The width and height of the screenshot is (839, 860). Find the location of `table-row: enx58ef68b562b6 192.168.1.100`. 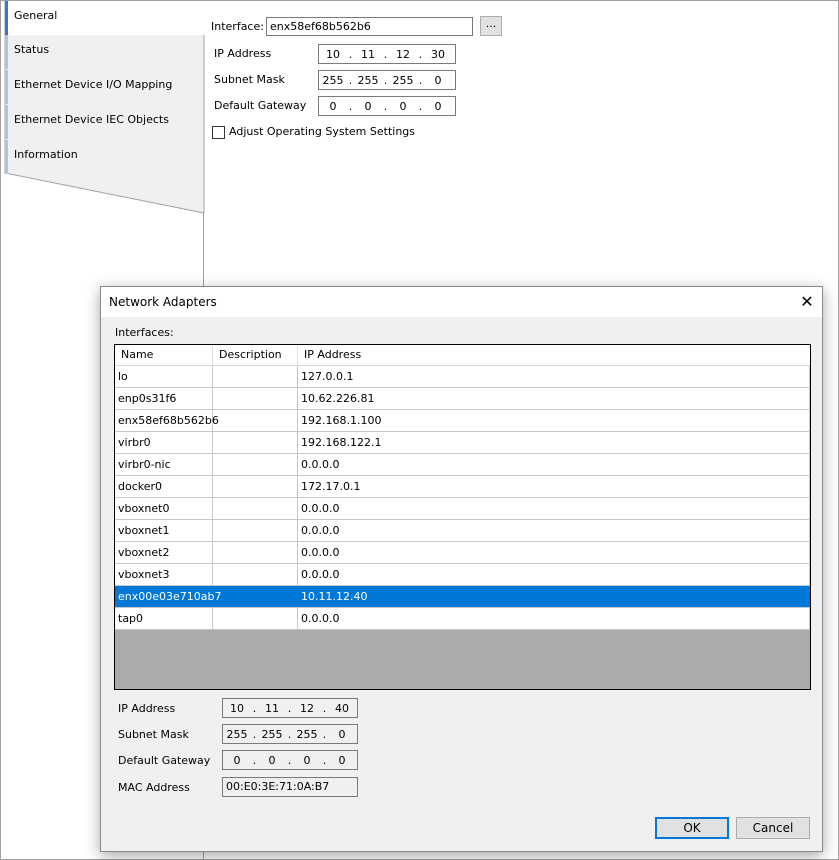

table-row: enx58ef68b562b6 192.168.1.100 is located at coordinates (462, 421).